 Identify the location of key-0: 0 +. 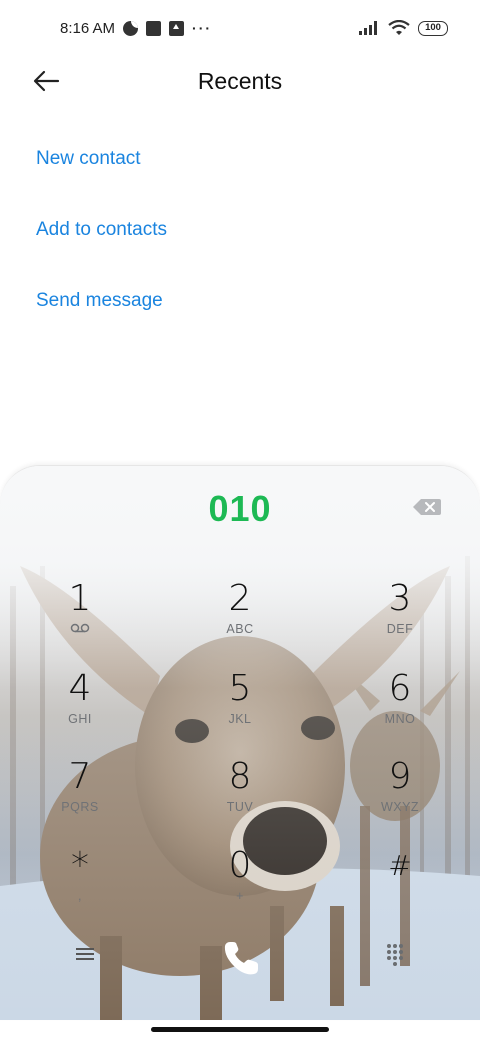
(240, 886).